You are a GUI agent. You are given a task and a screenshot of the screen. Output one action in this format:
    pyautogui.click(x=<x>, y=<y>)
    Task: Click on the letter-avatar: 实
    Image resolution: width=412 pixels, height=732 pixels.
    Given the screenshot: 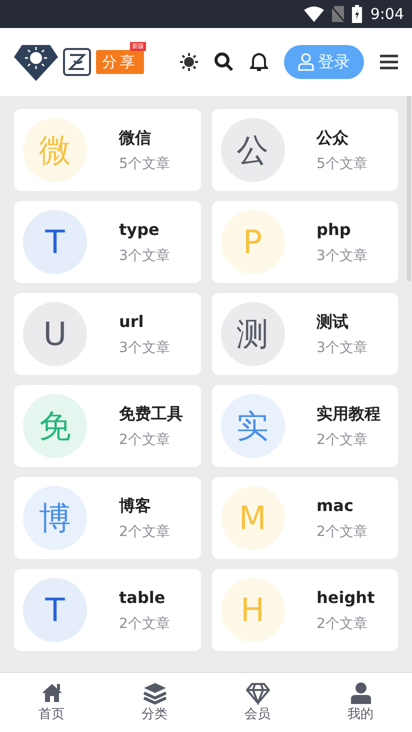 What is the action you would take?
    pyautogui.click(x=252, y=426)
    